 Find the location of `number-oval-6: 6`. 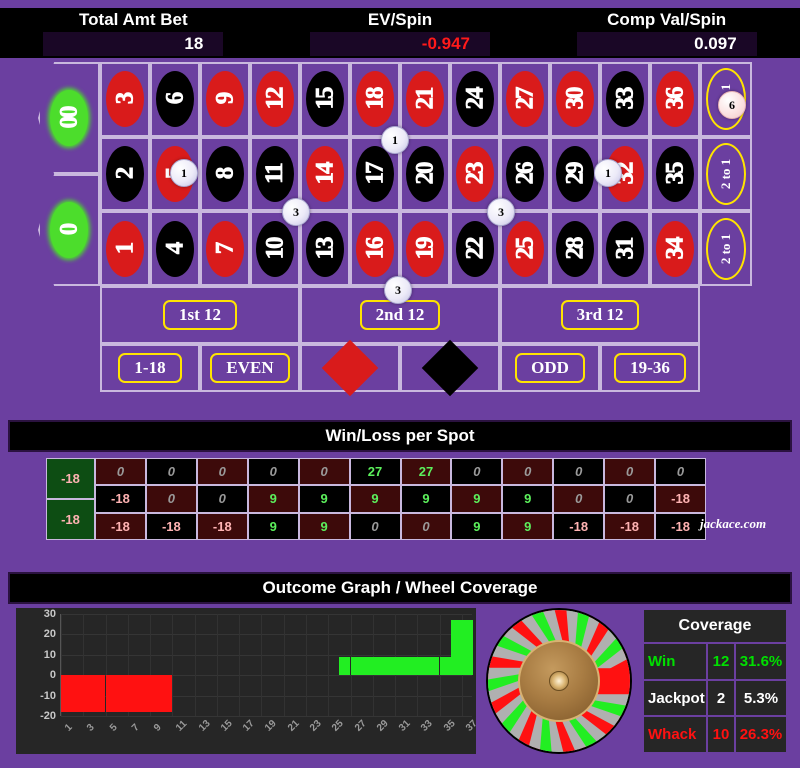

number-oval-6: 6 is located at coordinates (175, 99).